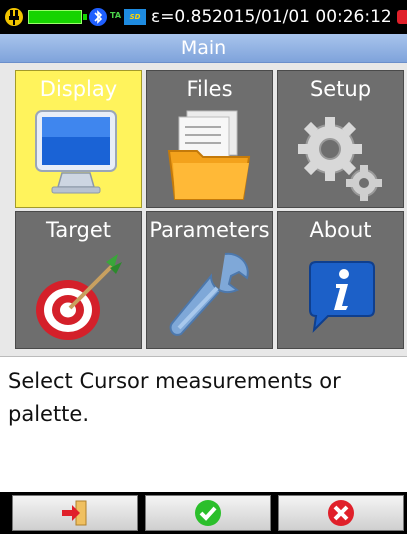  I want to click on confirm-check-icon, so click(208, 513).